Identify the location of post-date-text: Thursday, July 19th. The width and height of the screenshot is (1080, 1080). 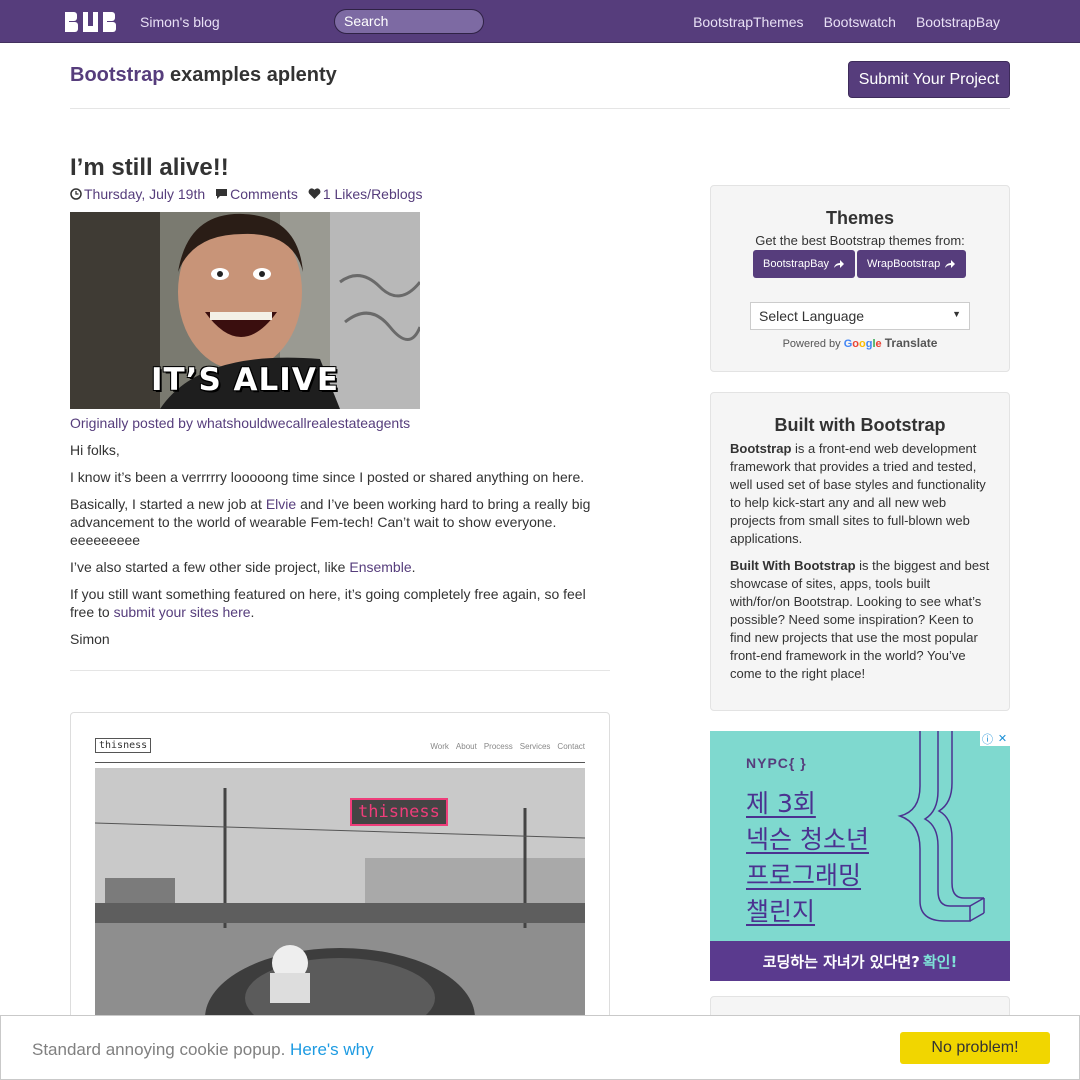
(145, 194).